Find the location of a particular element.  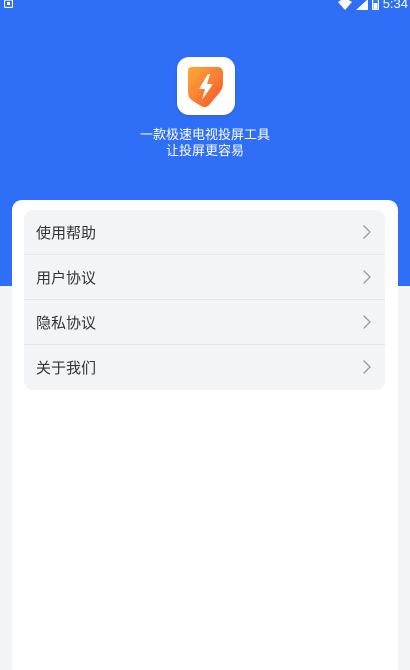

app-logo is located at coordinates (206, 86).